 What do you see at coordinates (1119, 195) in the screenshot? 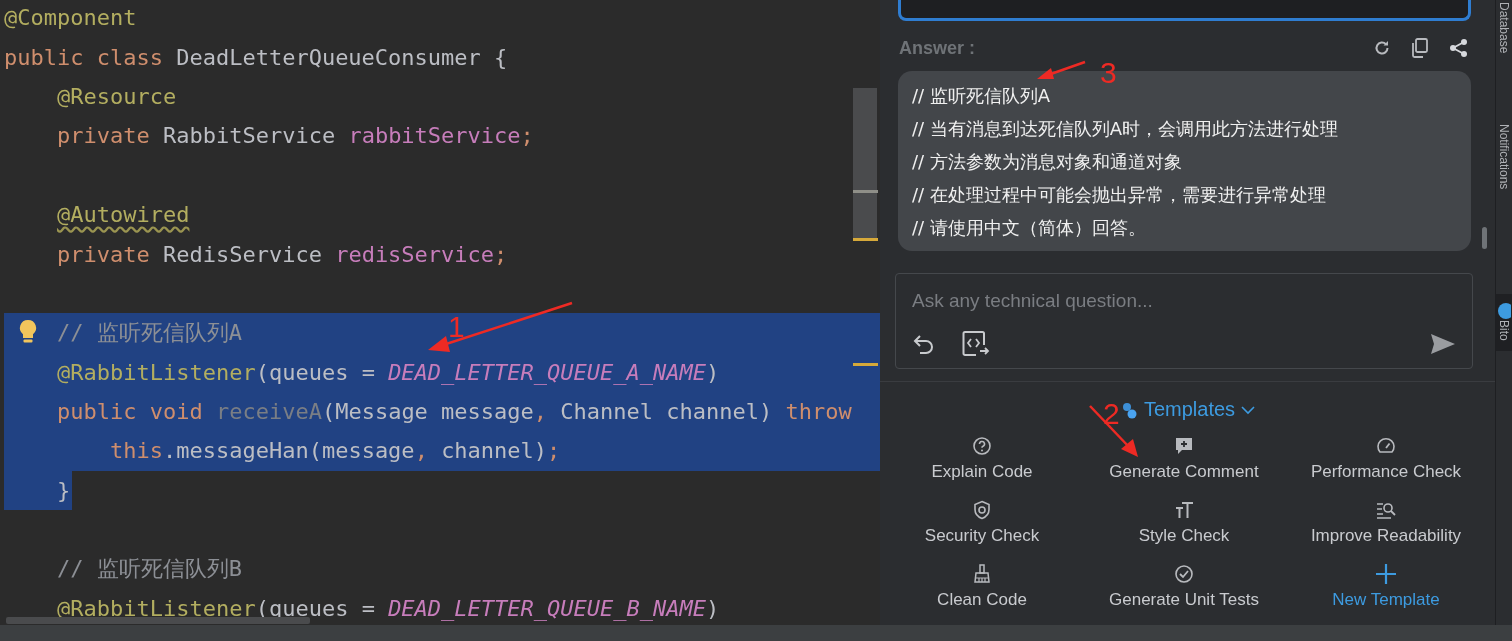
I see `answer-text-line: // 在处理过程中可能会抛出异常，需要进行异常处理` at bounding box center [1119, 195].